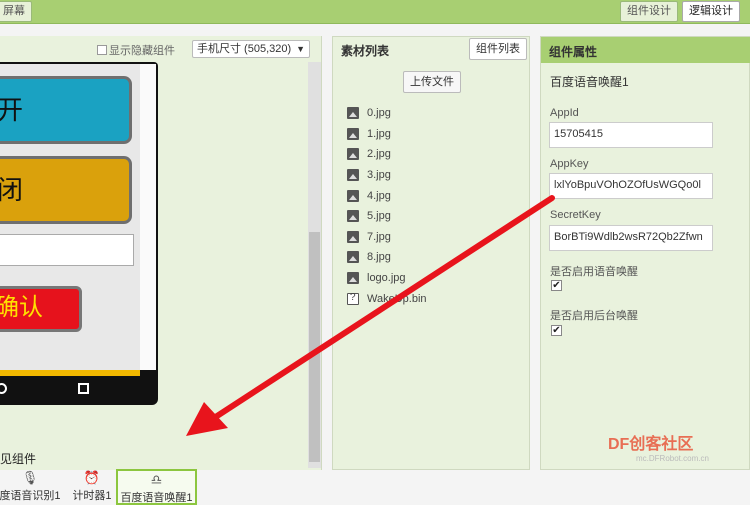 The image size is (750, 505). Describe the element at coordinates (379, 236) in the screenshot. I see `file-name: 7.jpg` at that location.